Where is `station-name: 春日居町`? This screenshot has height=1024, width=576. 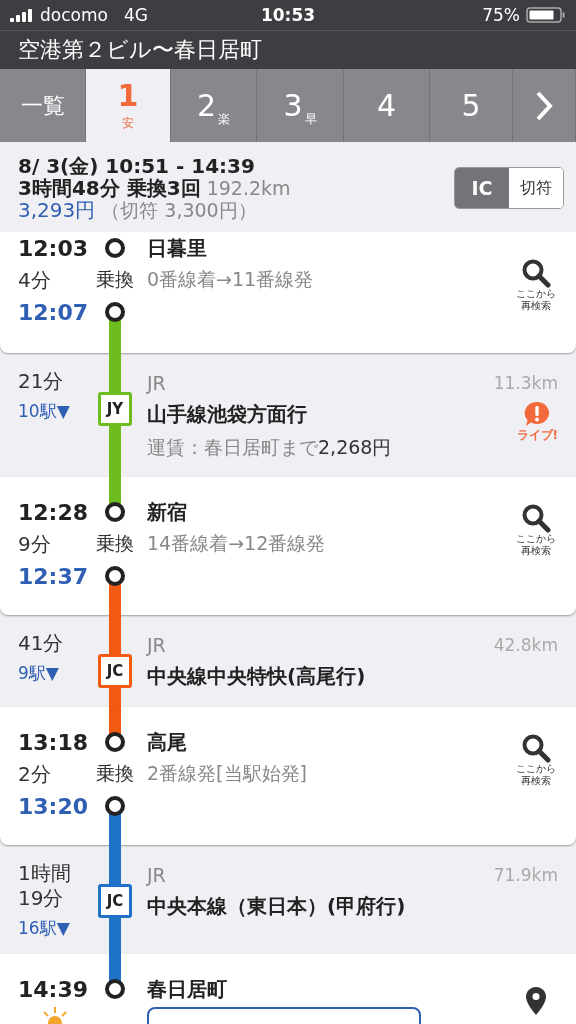 station-name: 春日居町 is located at coordinates (186, 989).